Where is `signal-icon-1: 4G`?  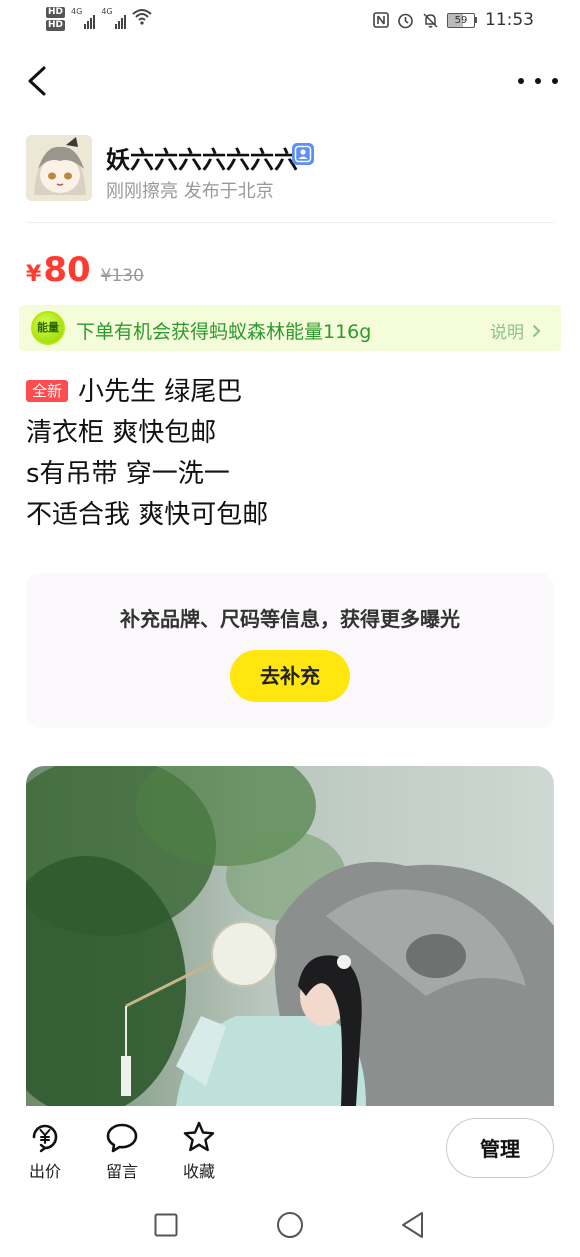
signal-icon-1: 4G is located at coordinates (83, 18).